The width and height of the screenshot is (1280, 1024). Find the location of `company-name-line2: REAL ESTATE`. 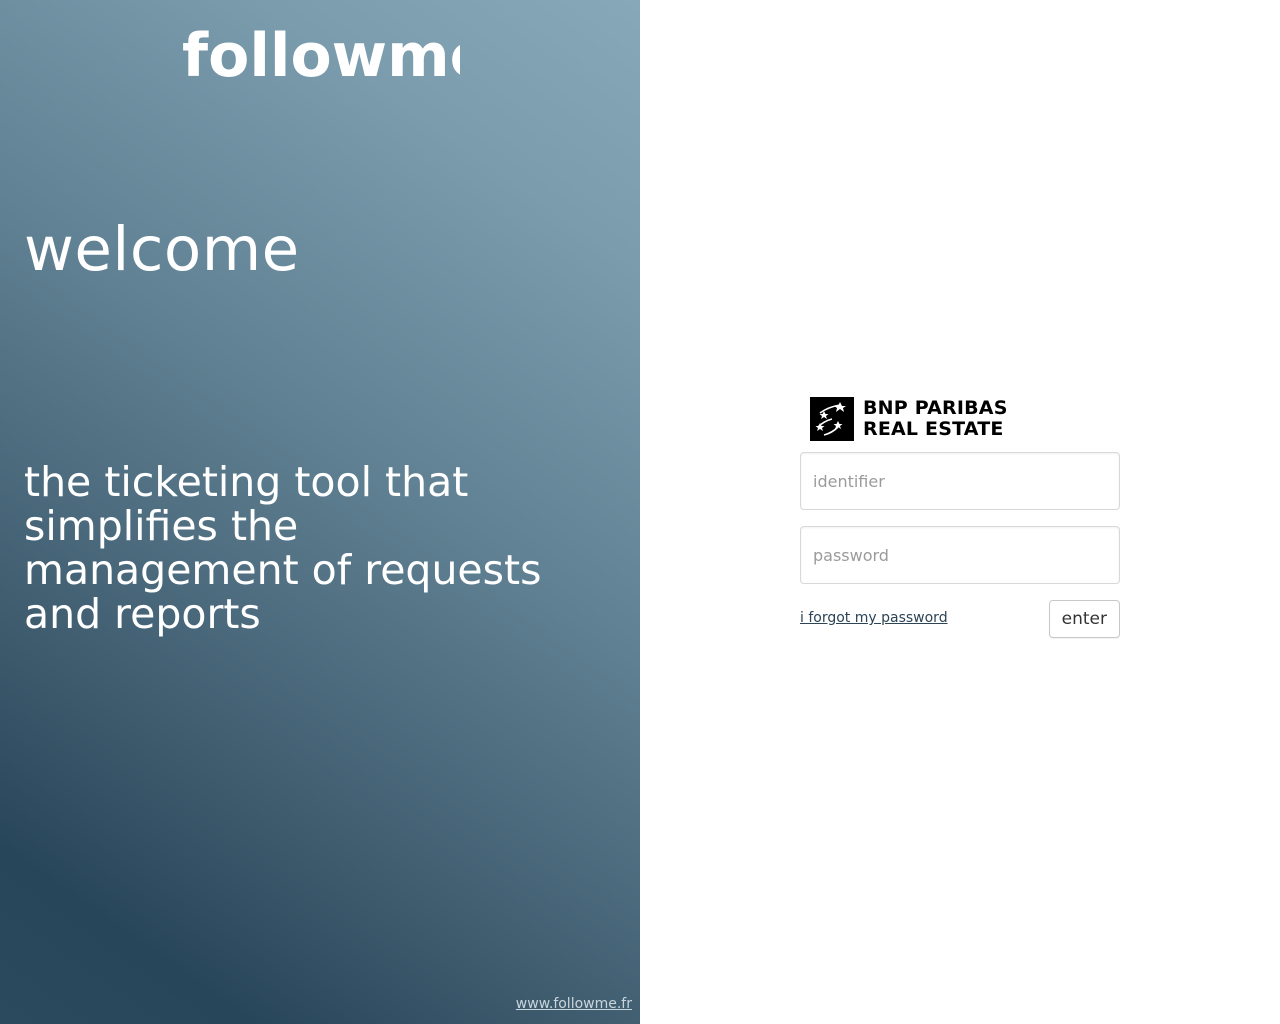

company-name-line2: REAL ESTATE is located at coordinates (933, 429).